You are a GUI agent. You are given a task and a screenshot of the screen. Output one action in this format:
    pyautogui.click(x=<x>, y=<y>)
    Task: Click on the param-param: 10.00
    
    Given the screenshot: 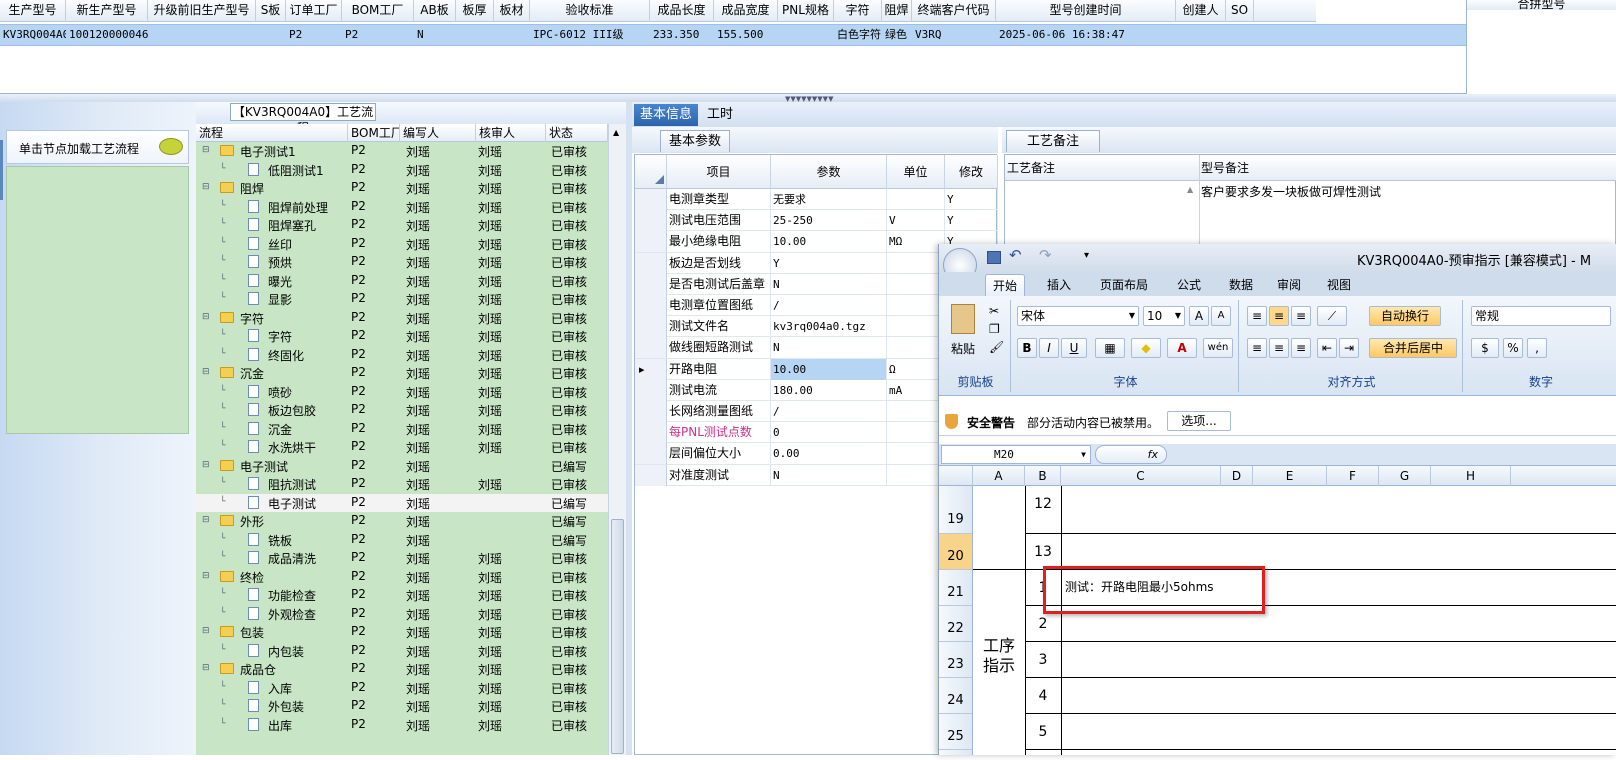 What is the action you would take?
    pyautogui.click(x=829, y=369)
    